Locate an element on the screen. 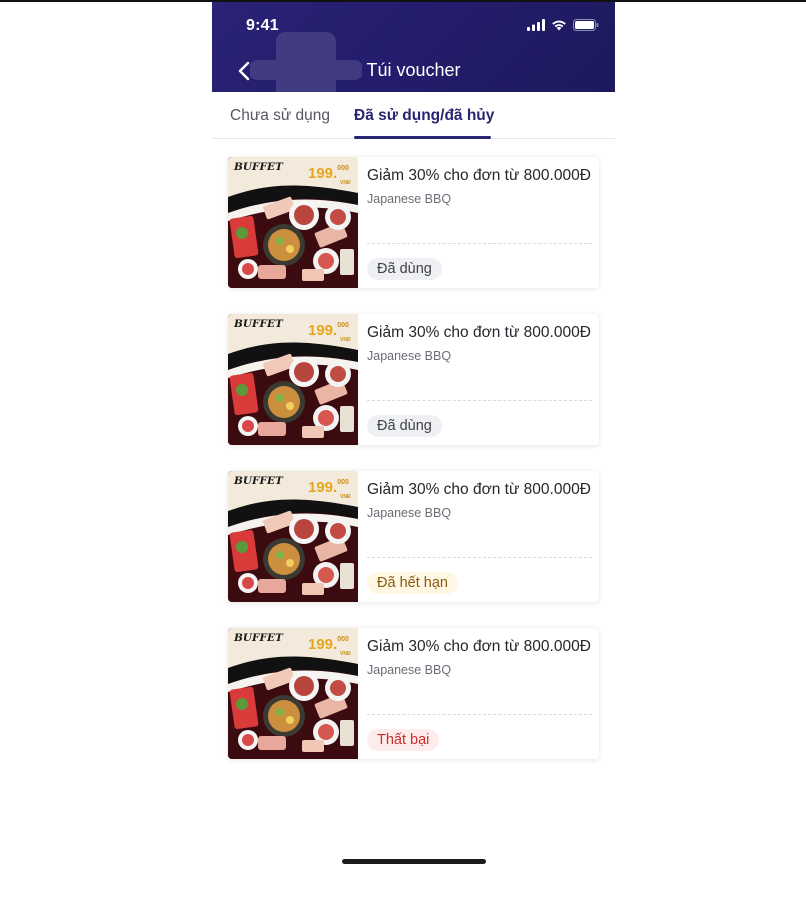  battery-icon is located at coordinates (586, 25).